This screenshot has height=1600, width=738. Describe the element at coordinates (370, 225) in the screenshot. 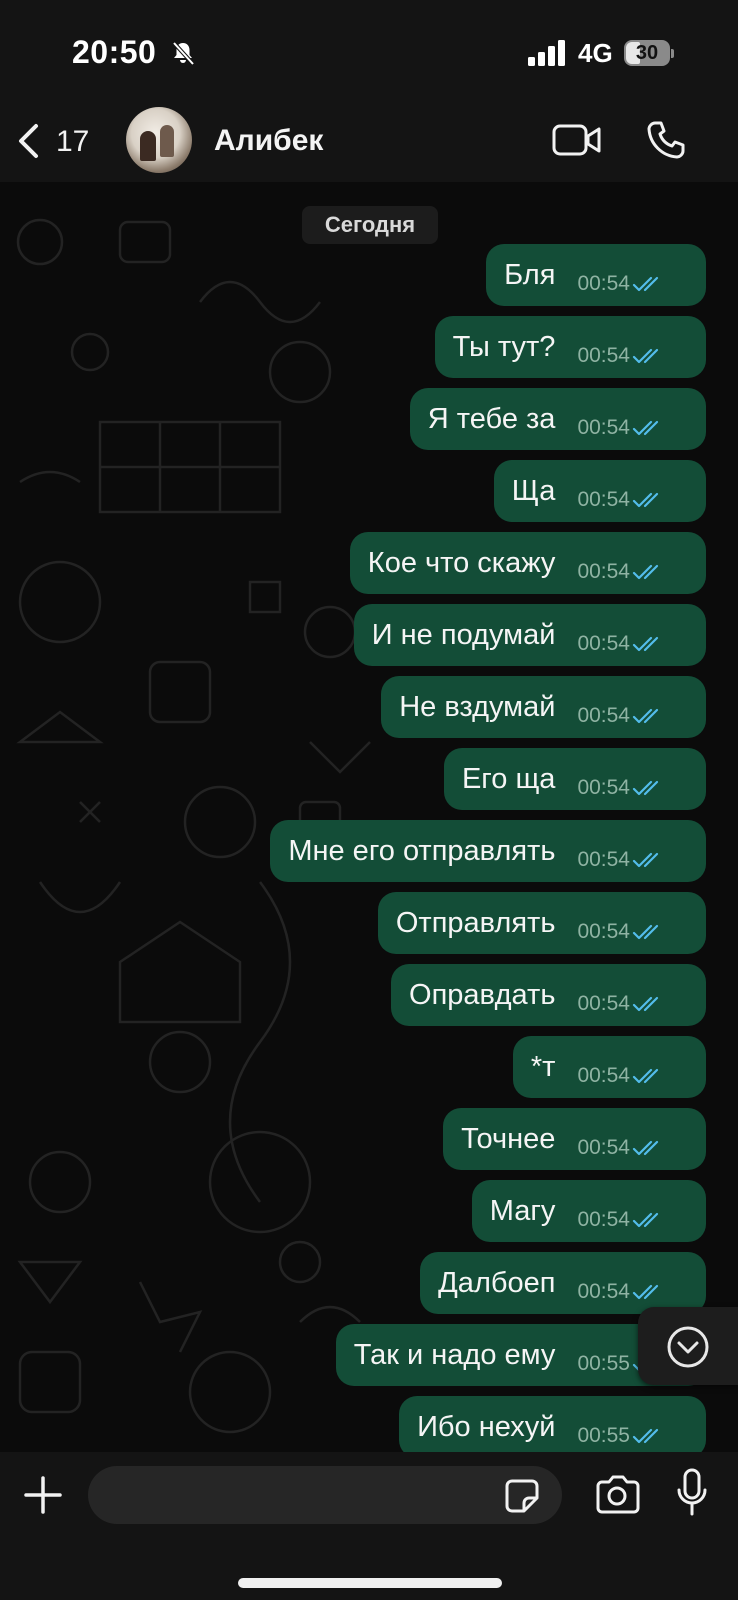

I see `date-separator: Сегодня` at that location.